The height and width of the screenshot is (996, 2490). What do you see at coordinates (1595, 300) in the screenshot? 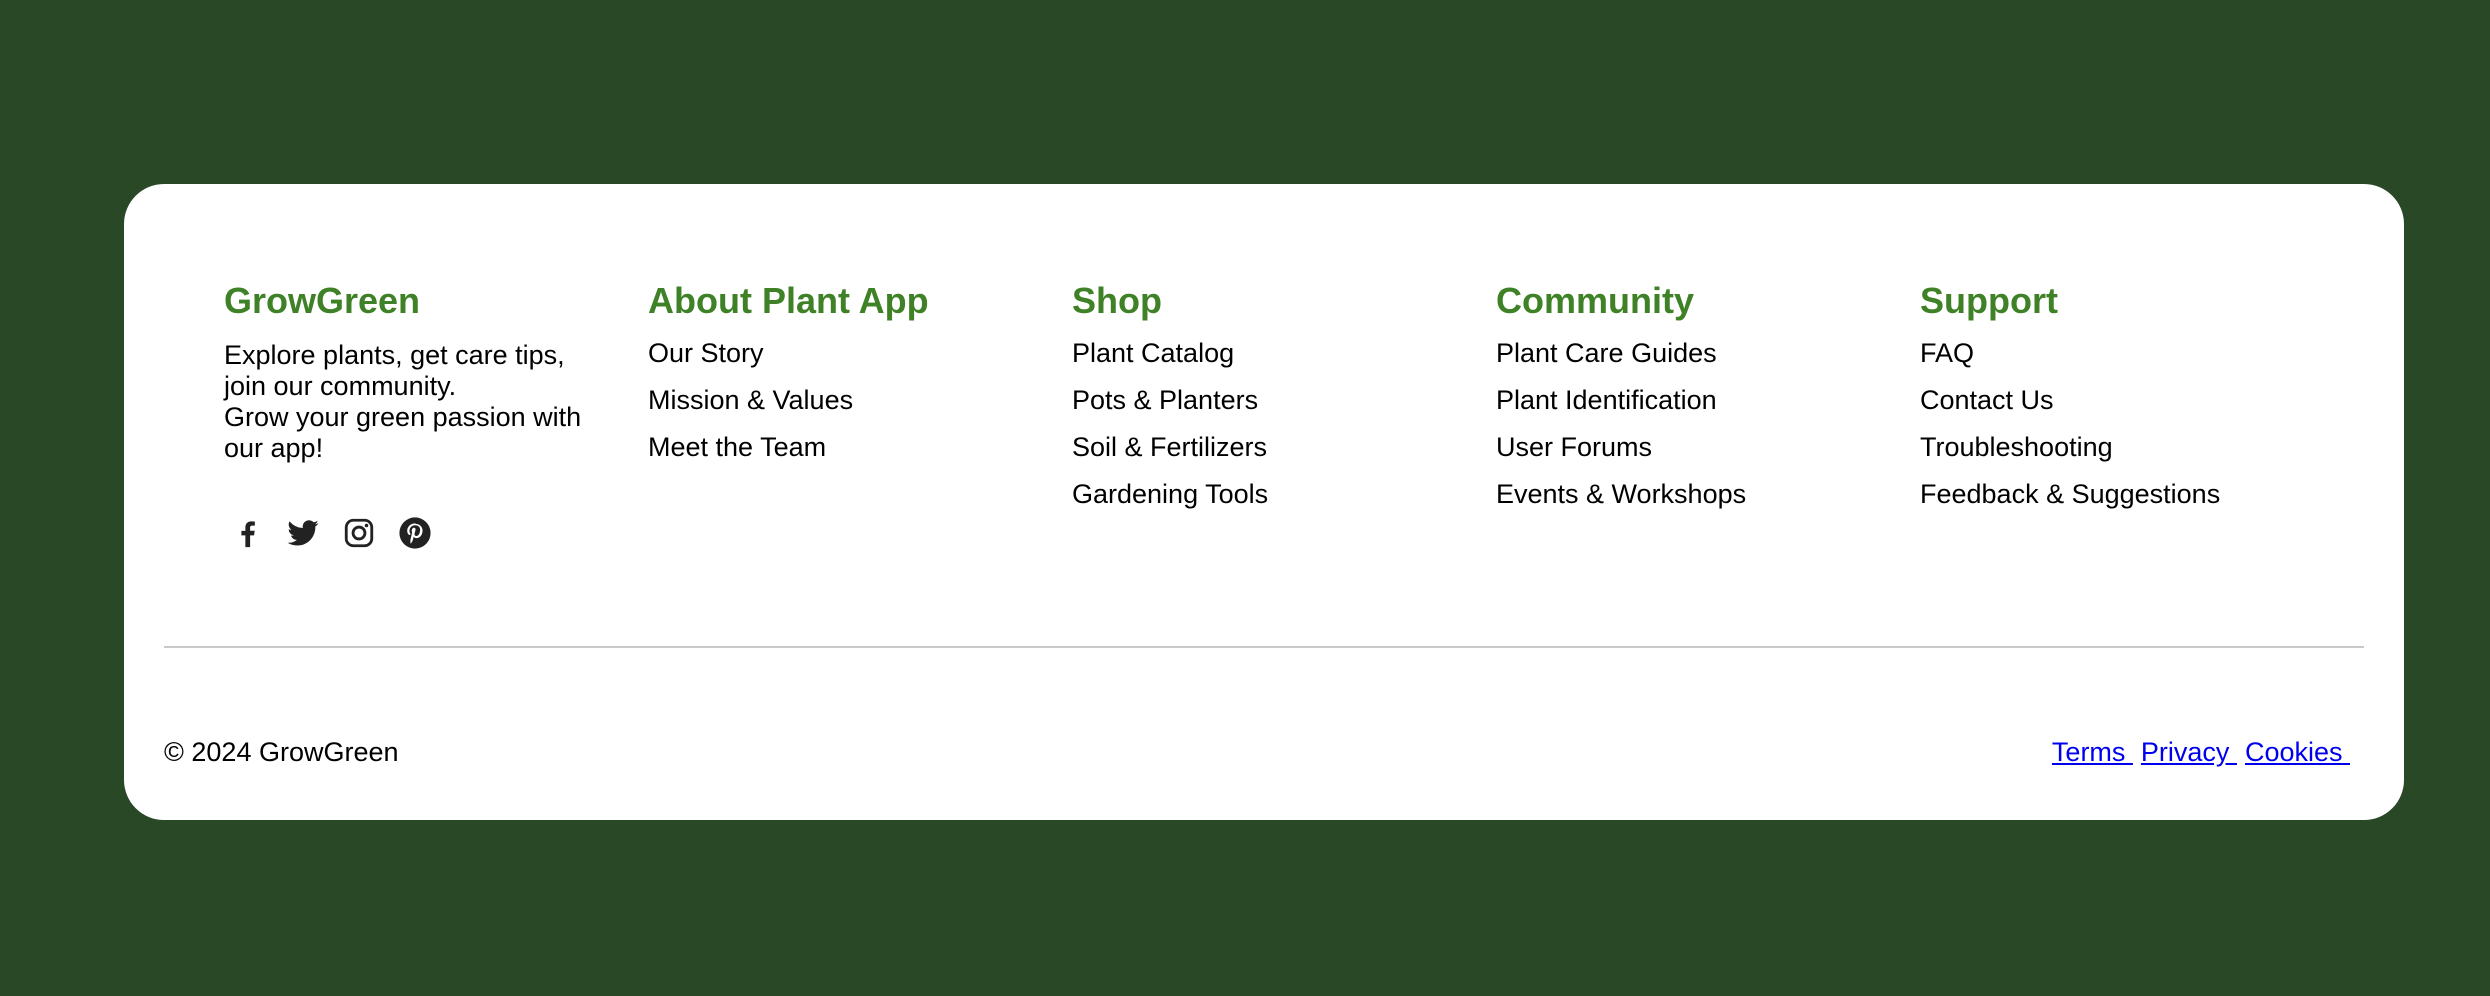
I see `community-title: Community` at bounding box center [1595, 300].